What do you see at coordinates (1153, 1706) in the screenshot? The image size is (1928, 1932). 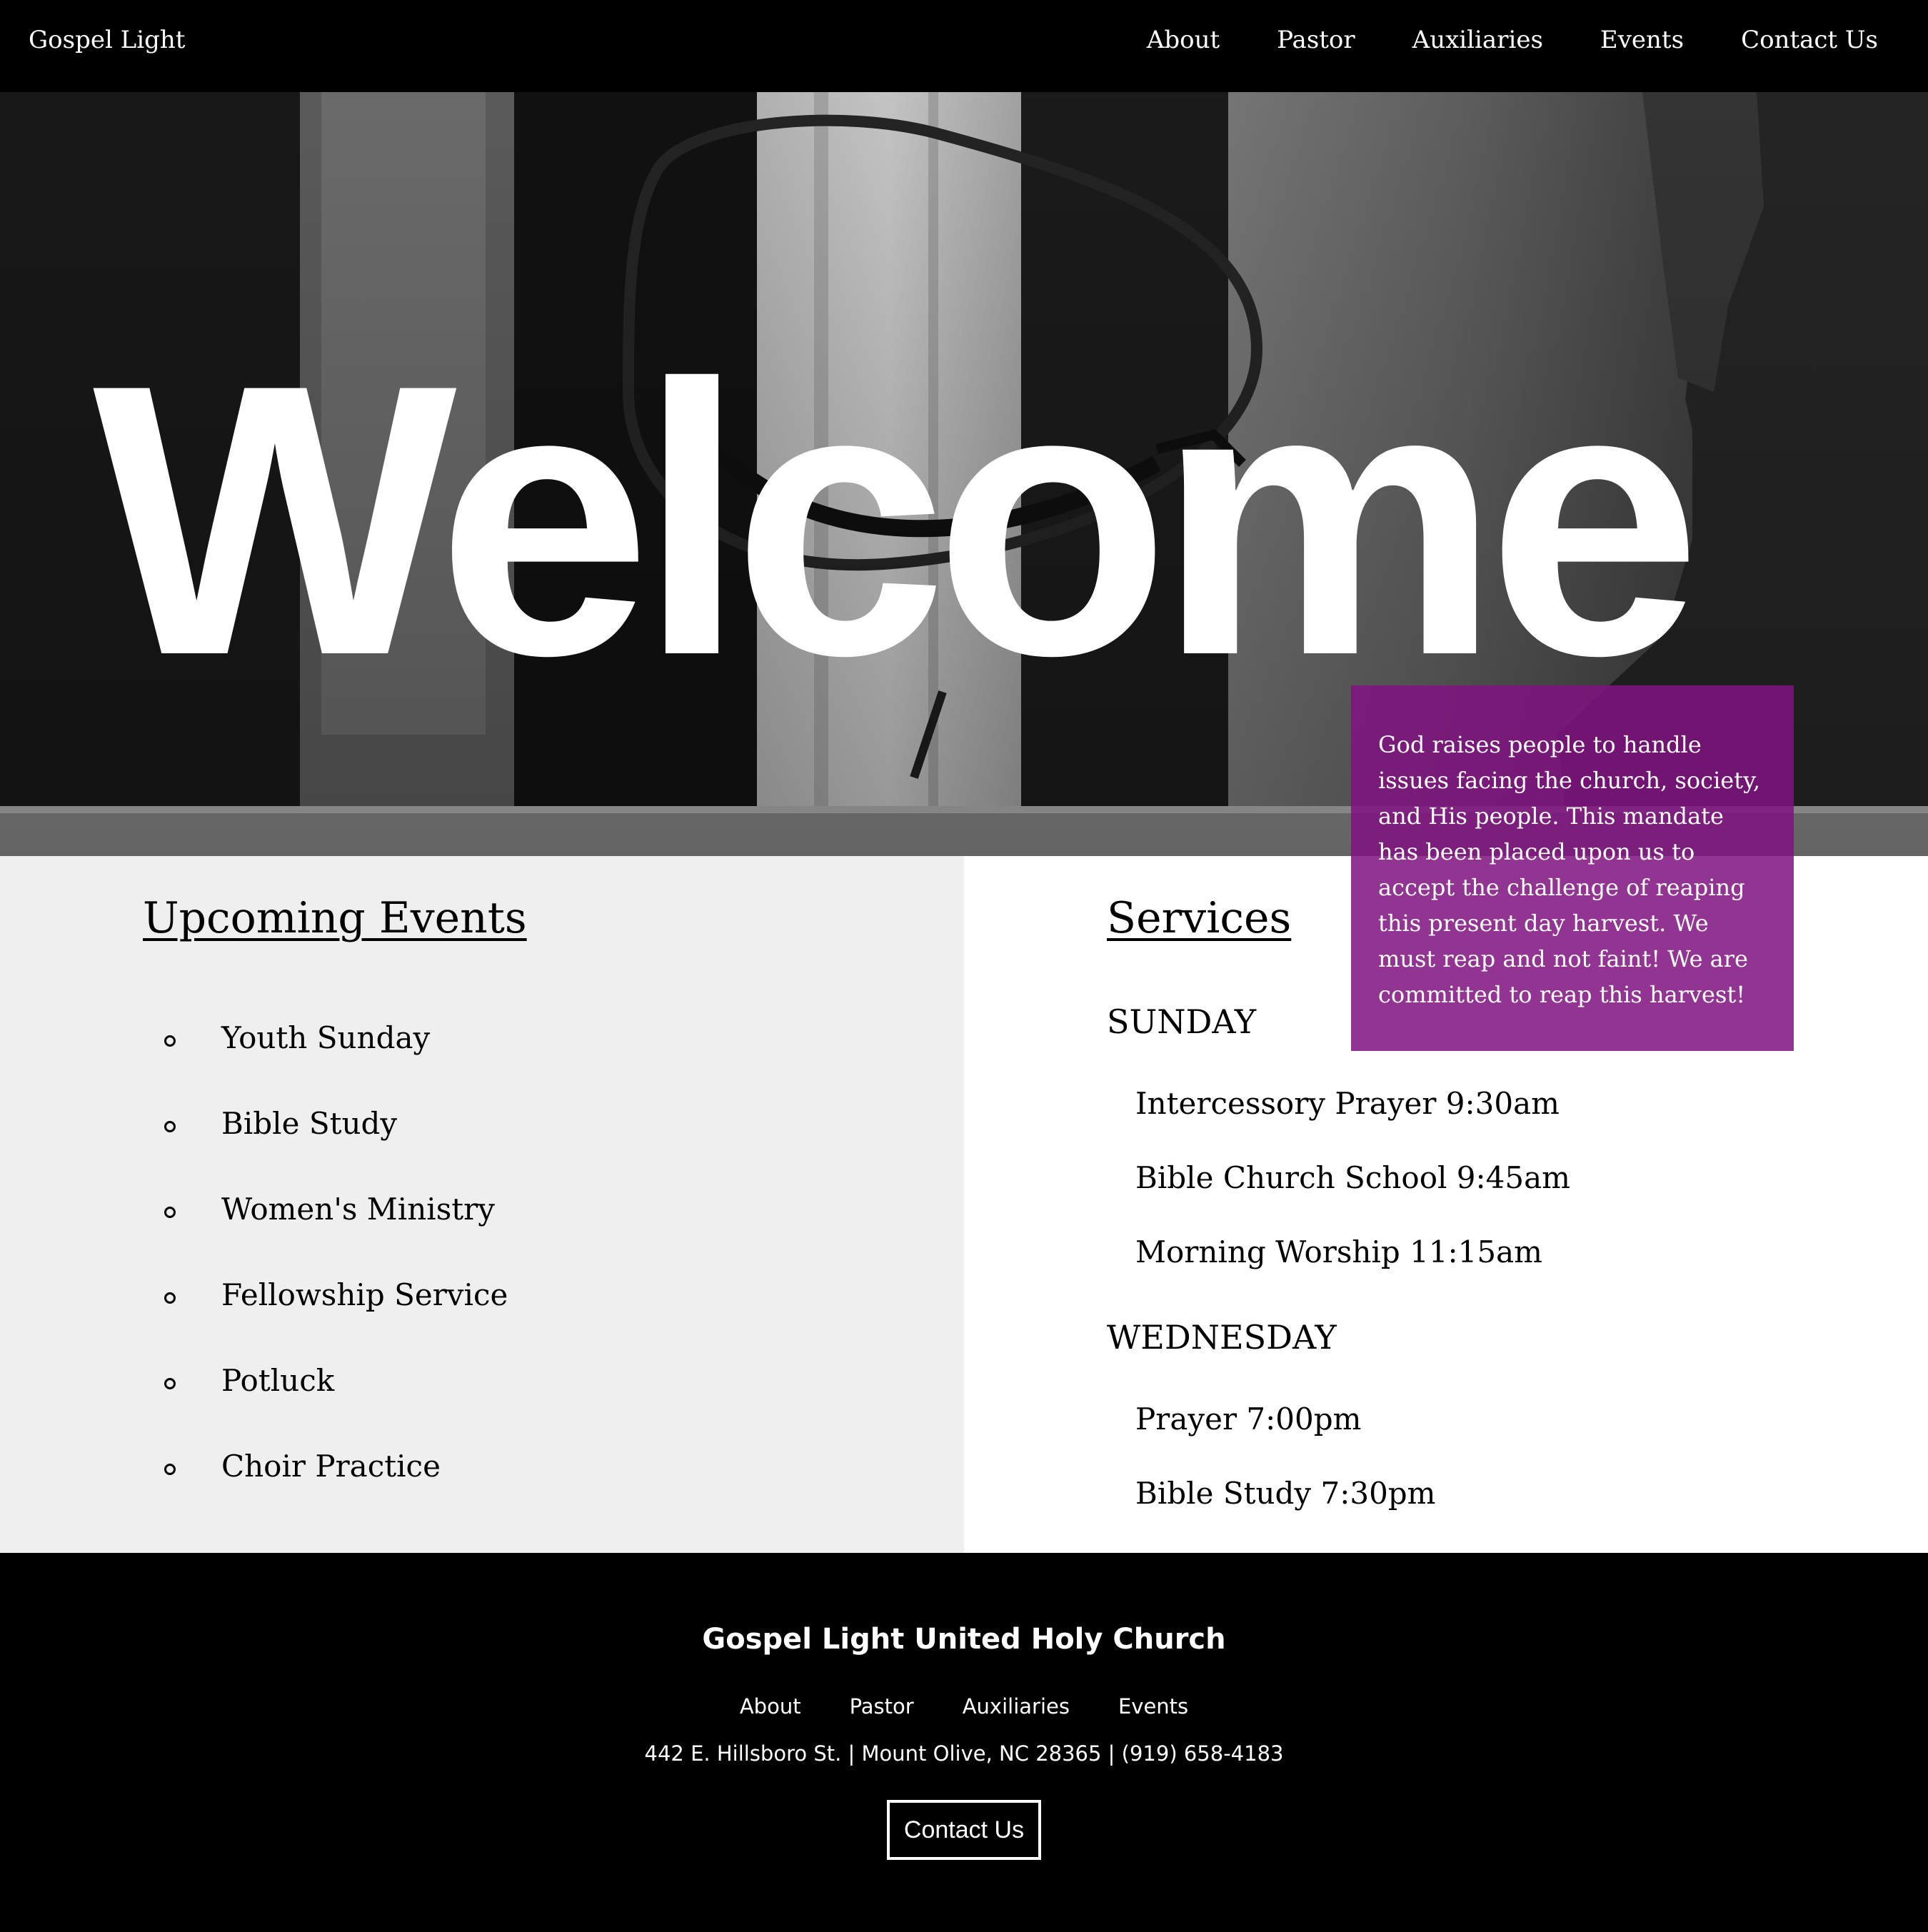 I see `footer-link-events: Events` at bounding box center [1153, 1706].